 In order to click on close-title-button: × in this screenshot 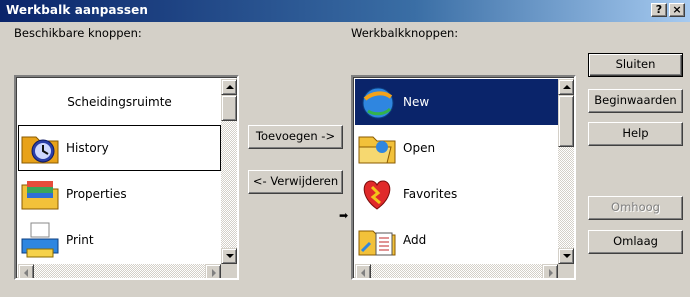, I will do `click(677, 10)`.